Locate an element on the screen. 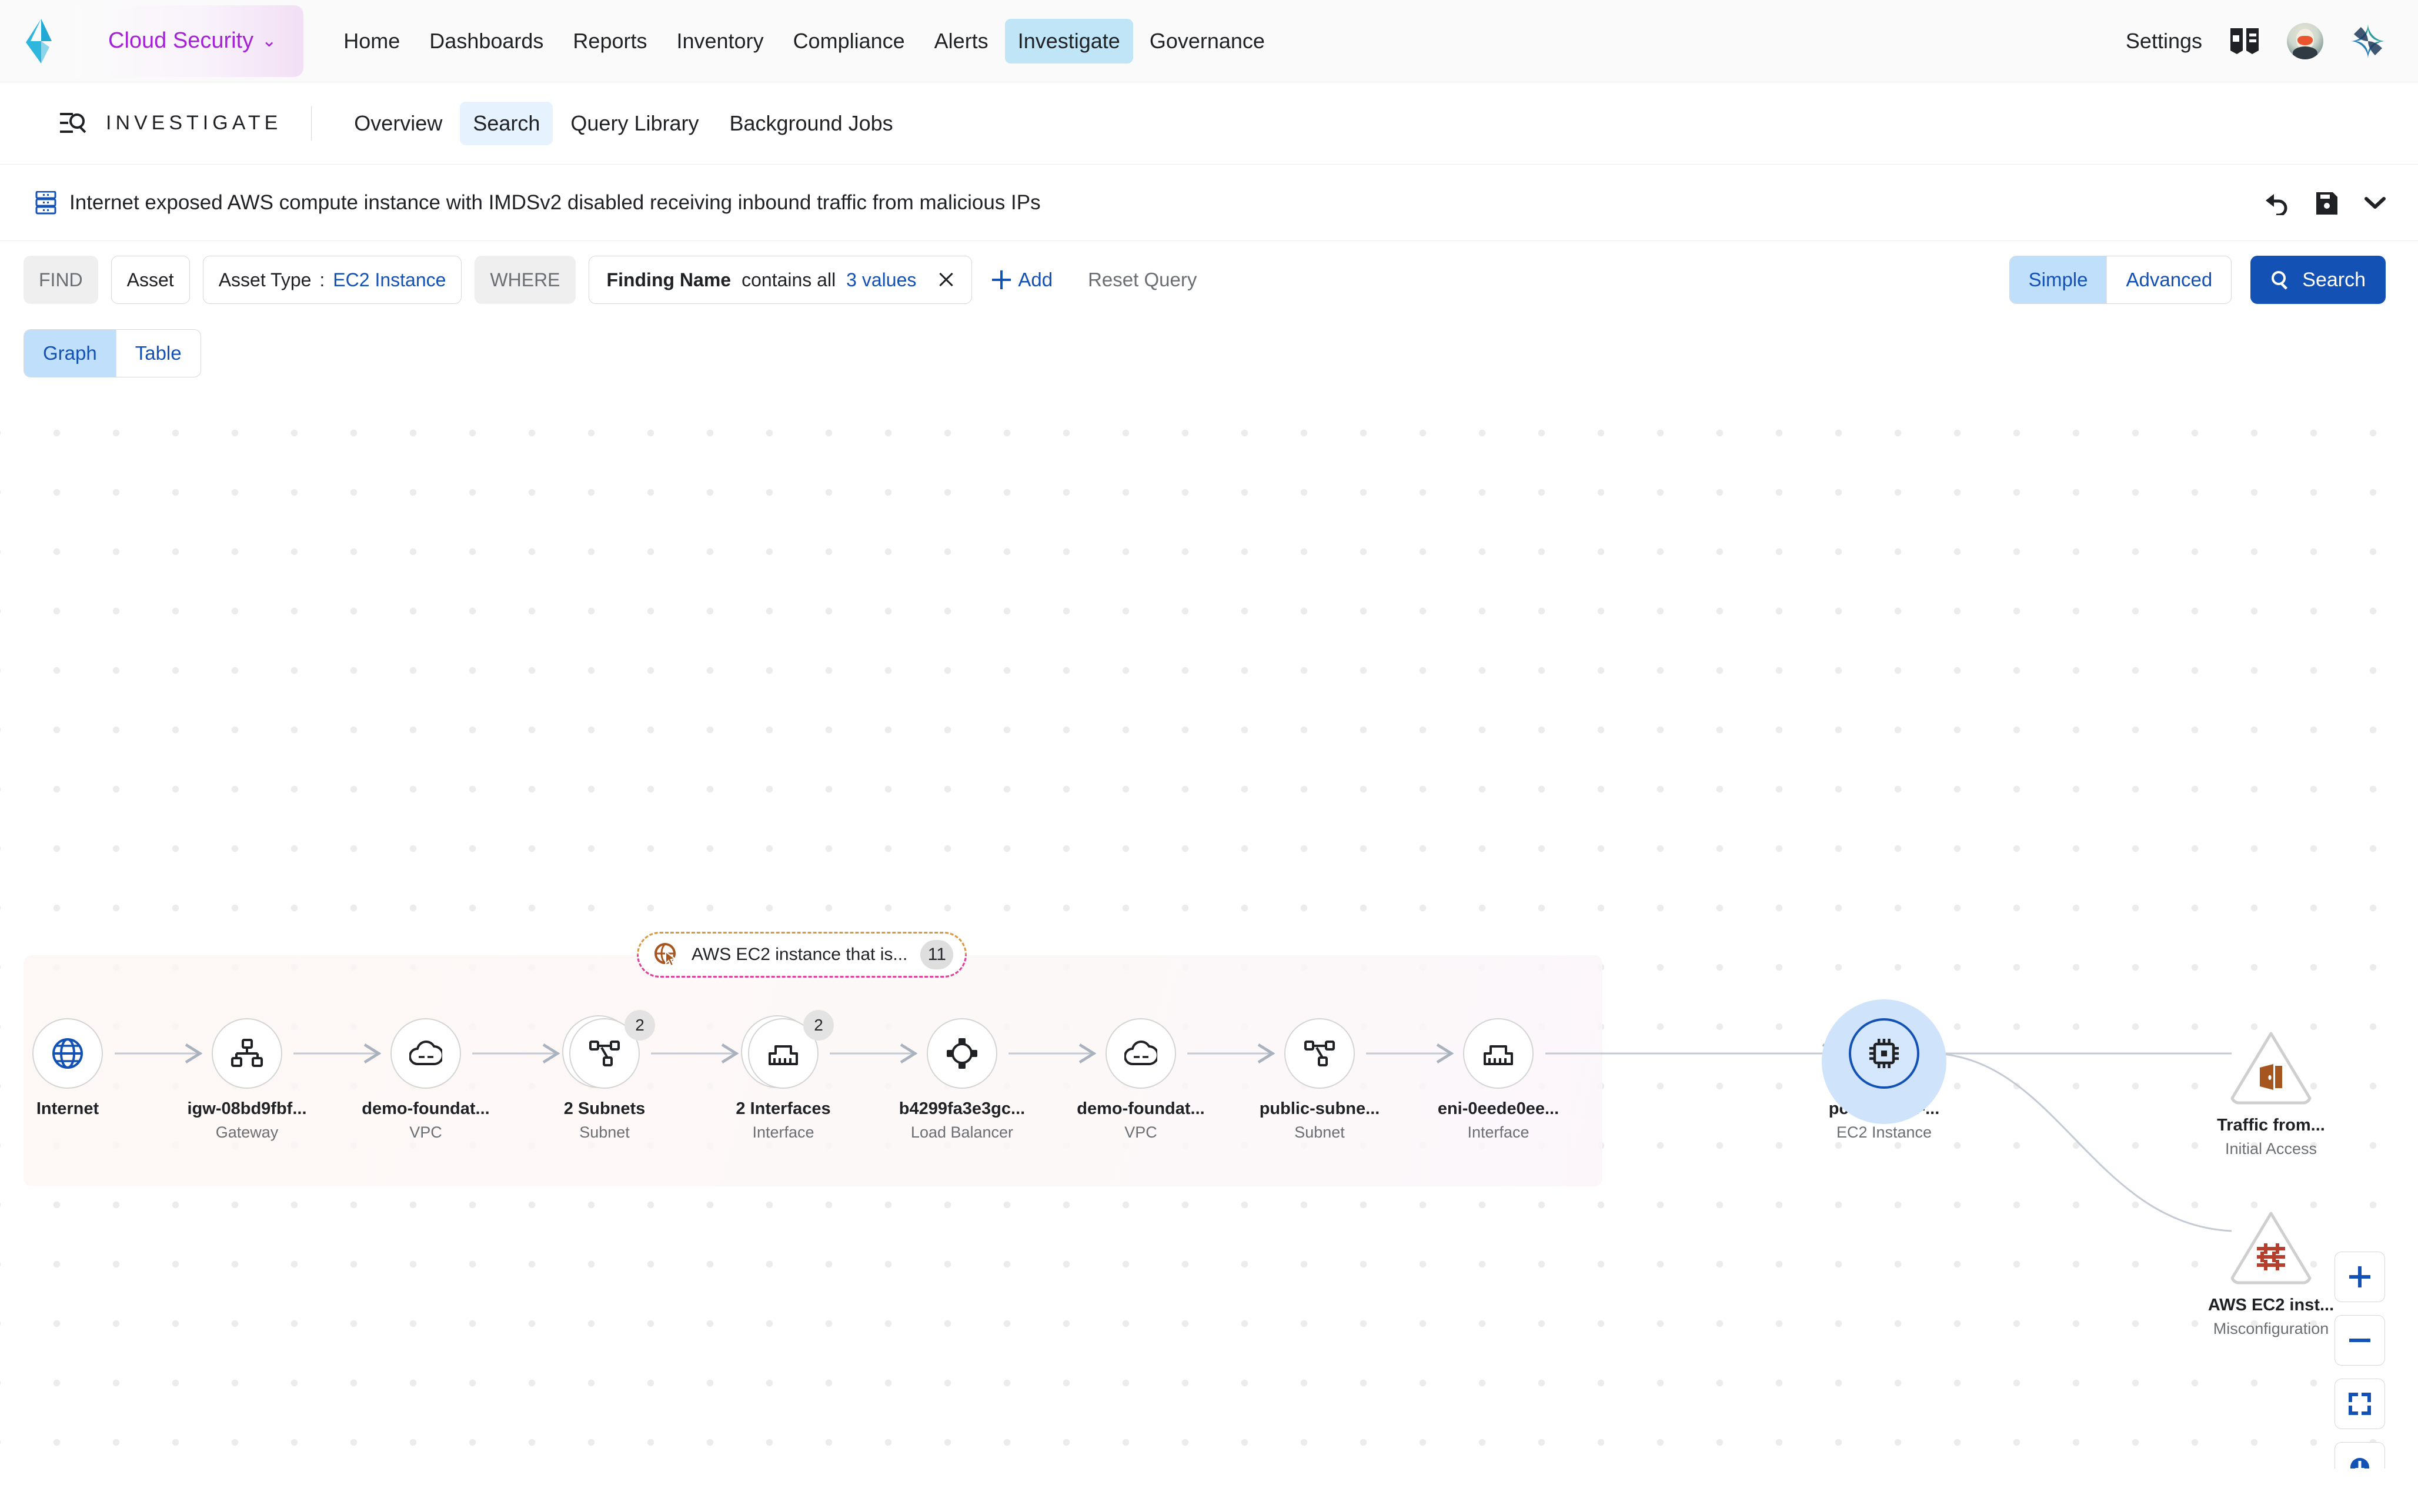 The image size is (2418, 1512). graph-node-load-balancer: b4299fa3e3gc... Load Balancer is located at coordinates (962, 1080).